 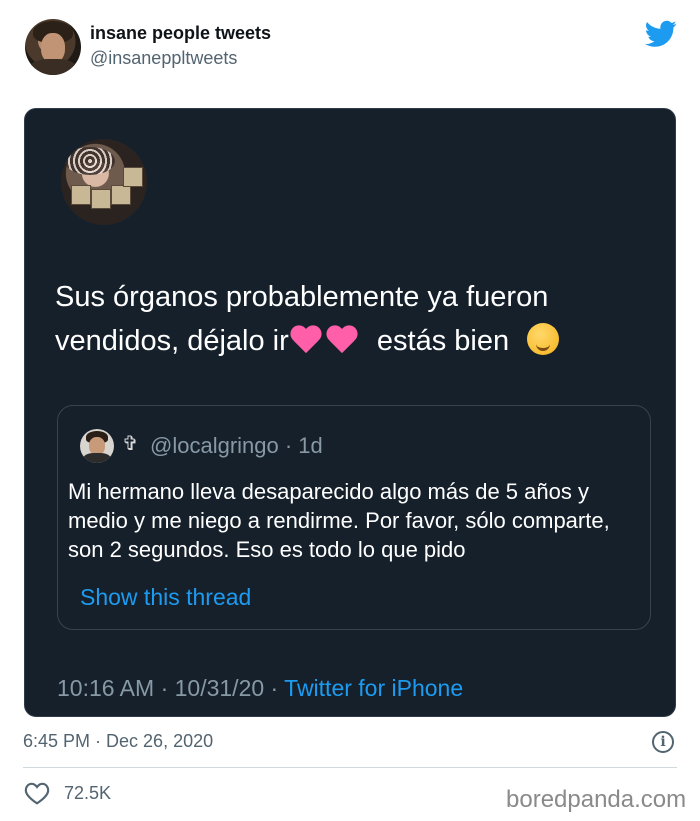 What do you see at coordinates (180, 33) in the screenshot?
I see `author-name: insane people tweets` at bounding box center [180, 33].